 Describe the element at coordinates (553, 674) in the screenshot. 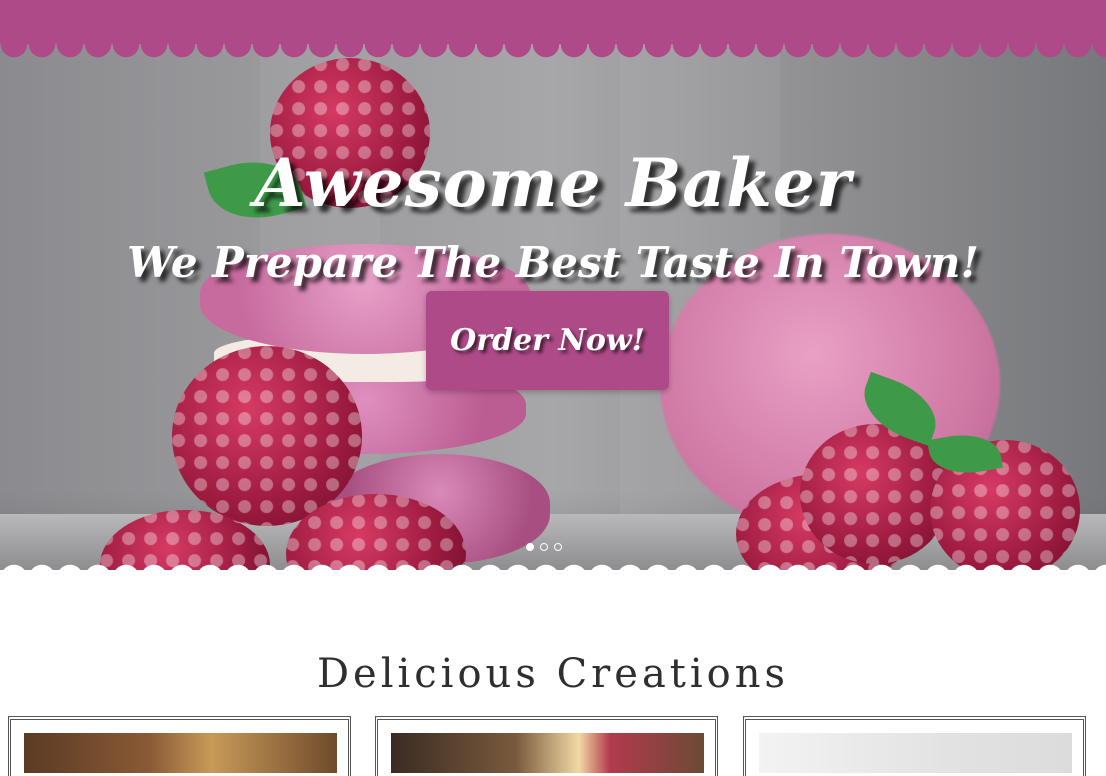

I see `section-title: Delicious Creations` at that location.